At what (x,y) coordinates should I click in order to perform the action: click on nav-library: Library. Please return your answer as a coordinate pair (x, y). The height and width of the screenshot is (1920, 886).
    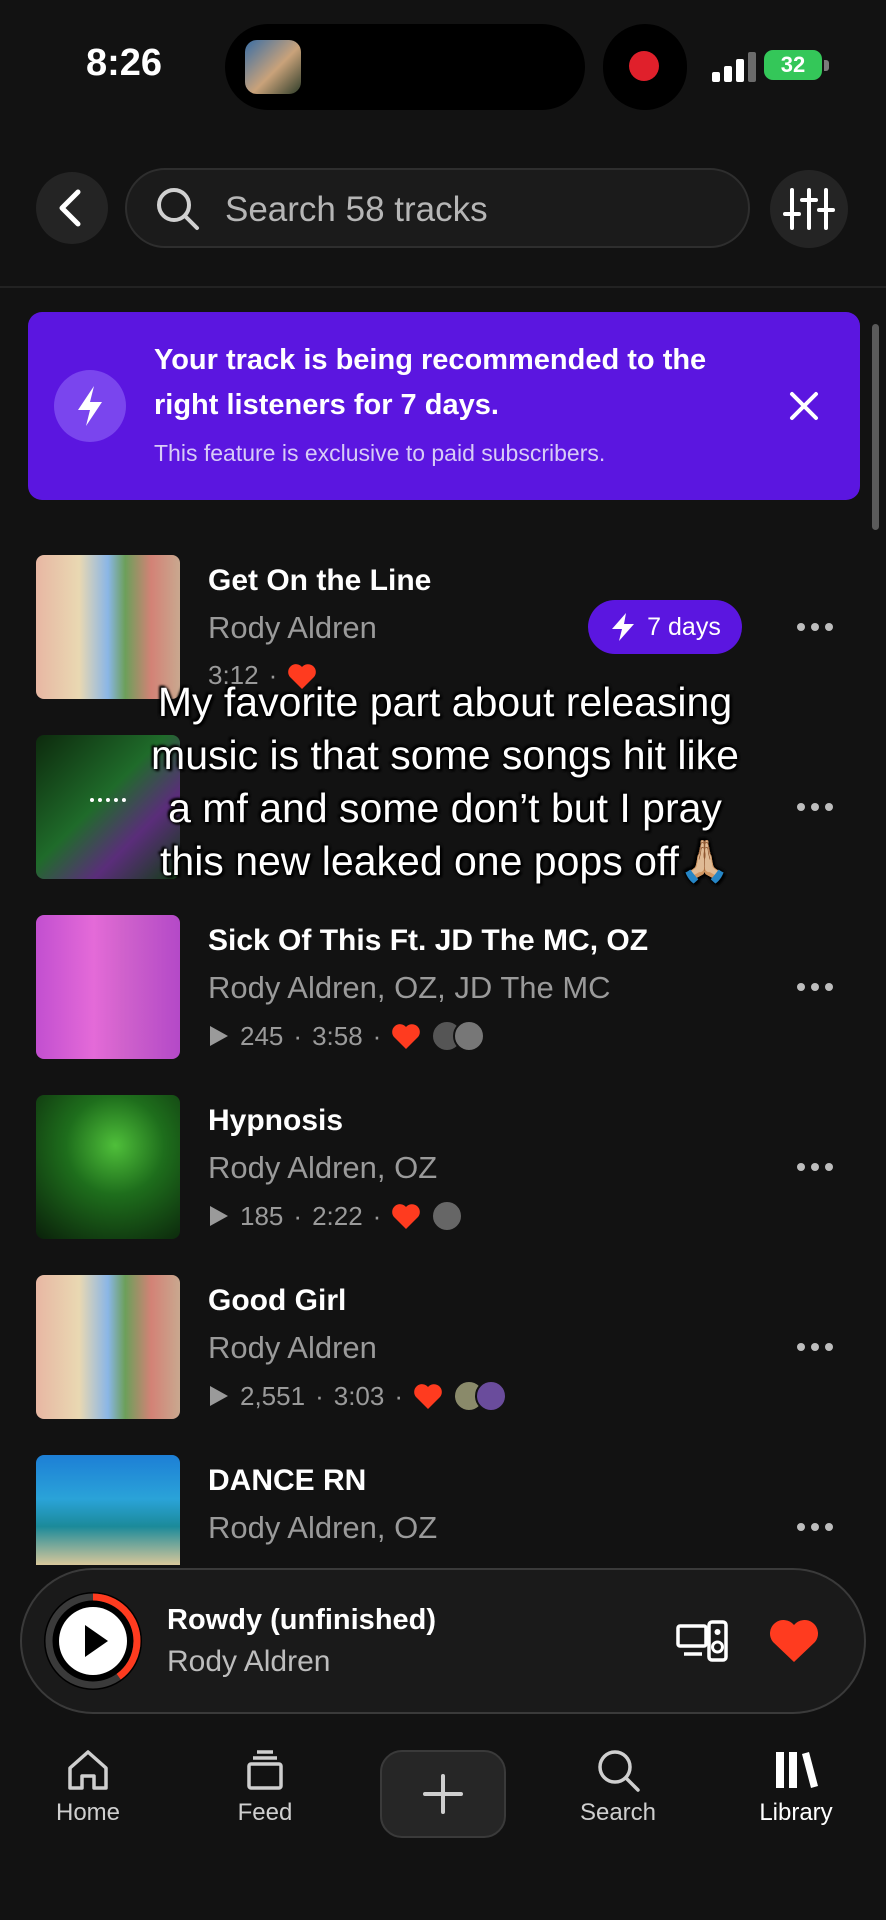
    Looking at the image, I should click on (796, 1786).